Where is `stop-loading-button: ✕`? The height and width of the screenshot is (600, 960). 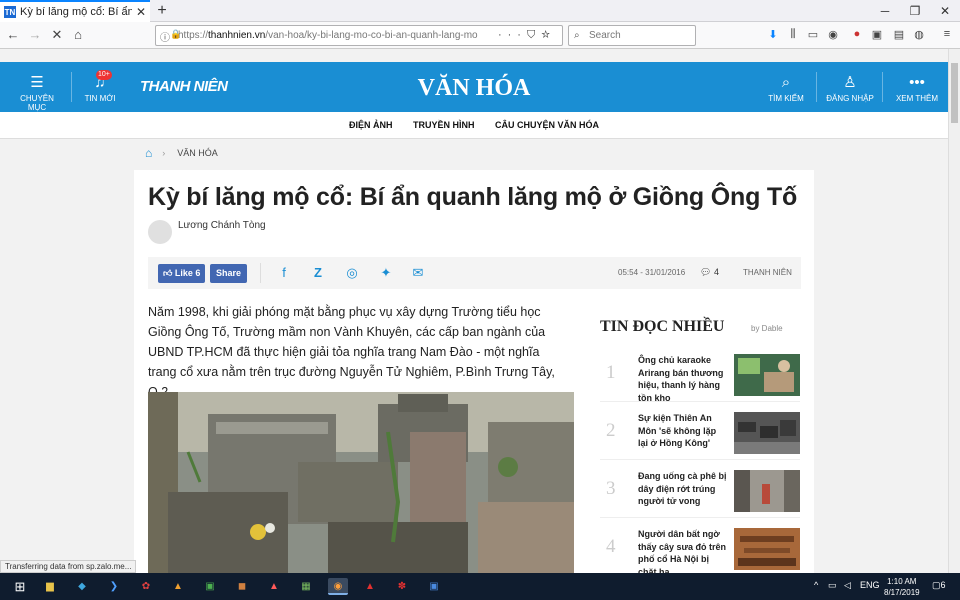 stop-loading-button: ✕ is located at coordinates (57, 35).